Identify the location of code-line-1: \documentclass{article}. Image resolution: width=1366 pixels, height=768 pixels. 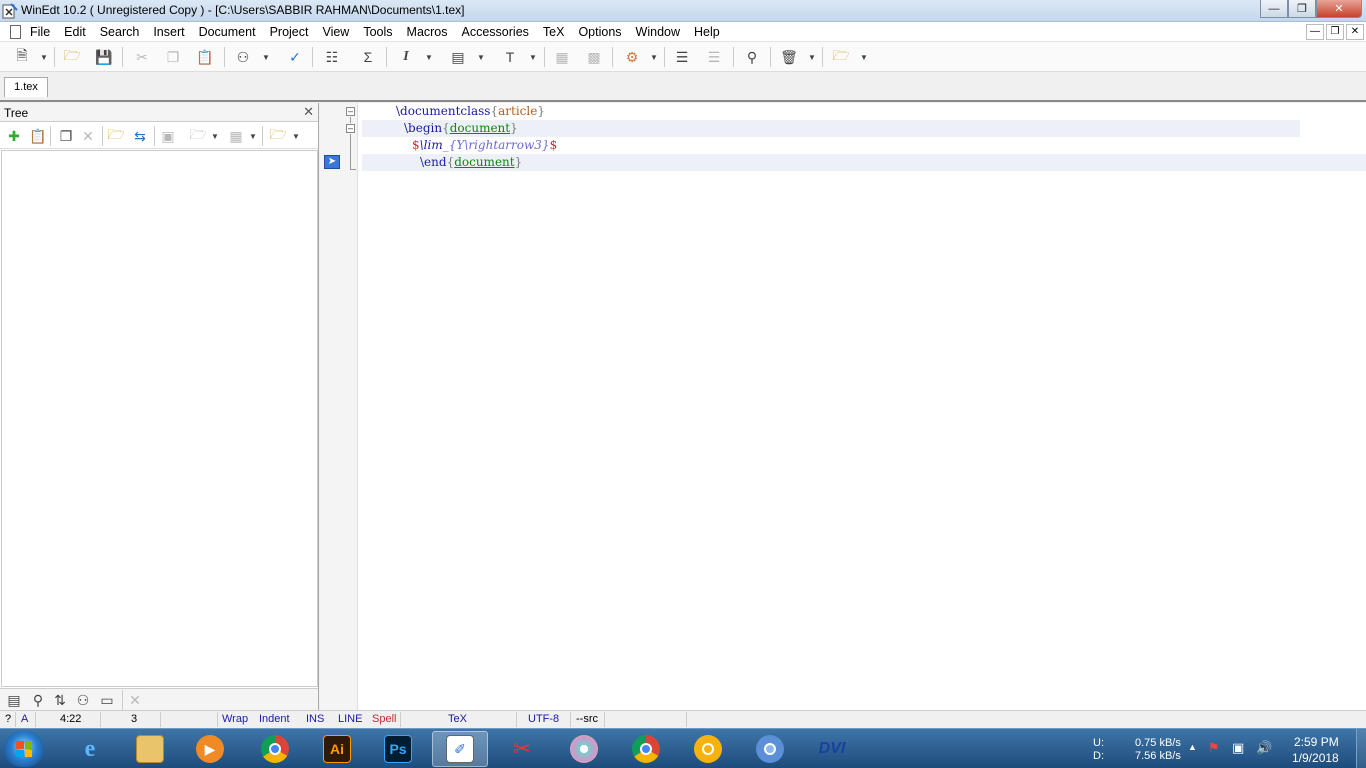
(470, 111).